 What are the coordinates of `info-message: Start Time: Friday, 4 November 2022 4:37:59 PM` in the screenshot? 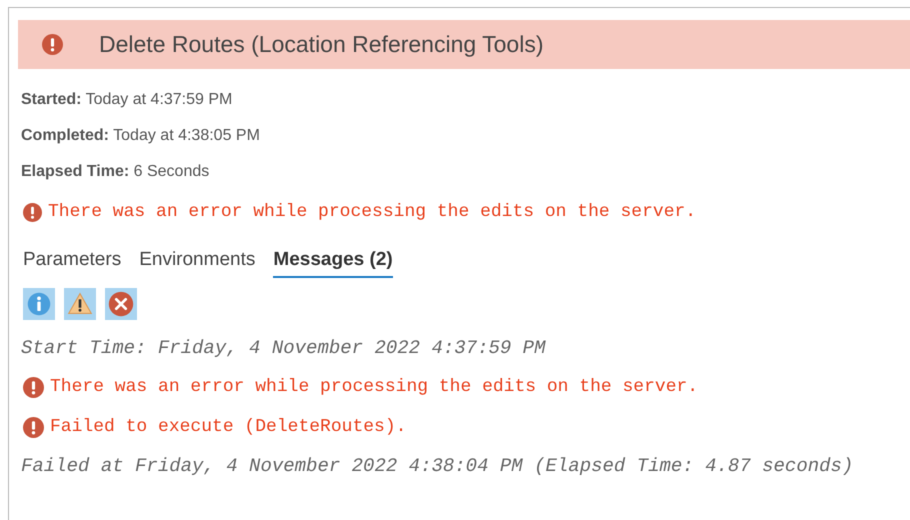 It's located at (283, 349).